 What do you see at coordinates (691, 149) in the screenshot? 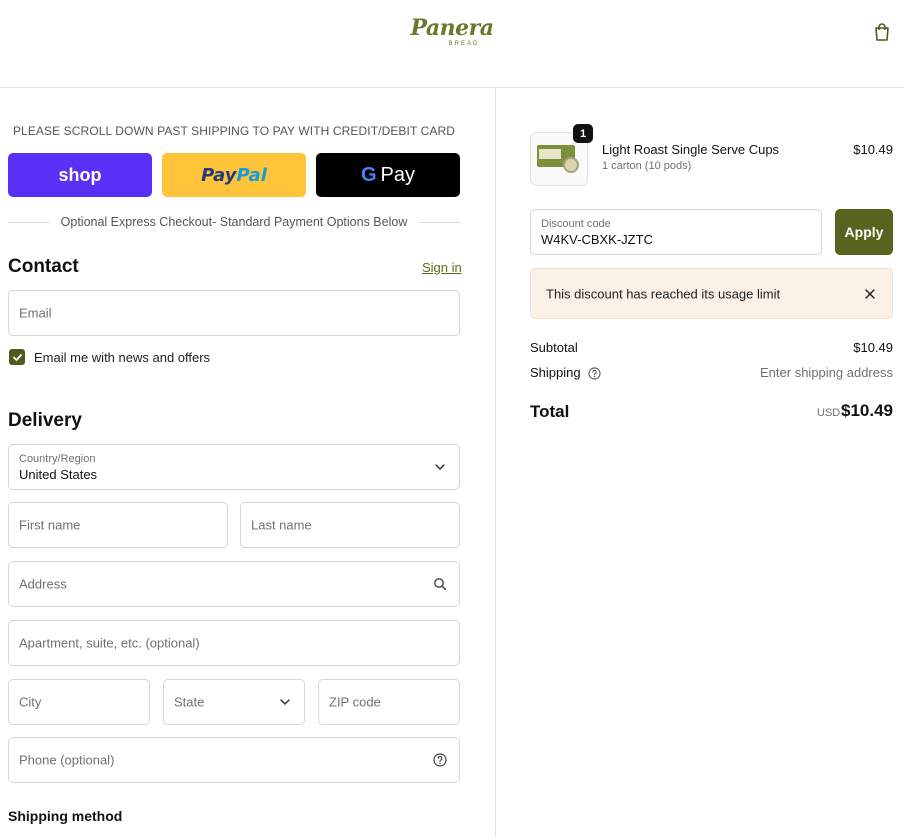
I see `product-name: Light Roast Single Serve Cups` at bounding box center [691, 149].